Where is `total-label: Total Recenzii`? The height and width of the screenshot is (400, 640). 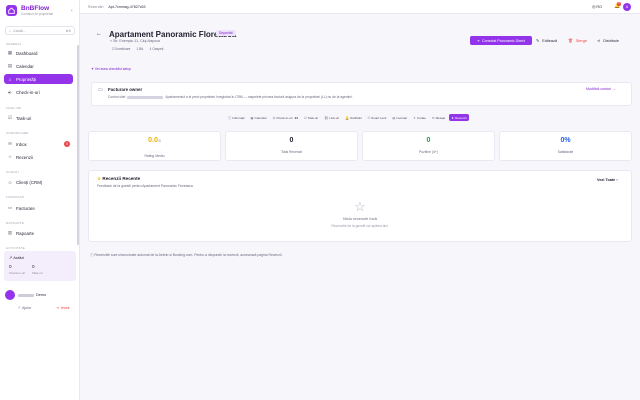
total-label: Total Recenzii is located at coordinates (291, 152).